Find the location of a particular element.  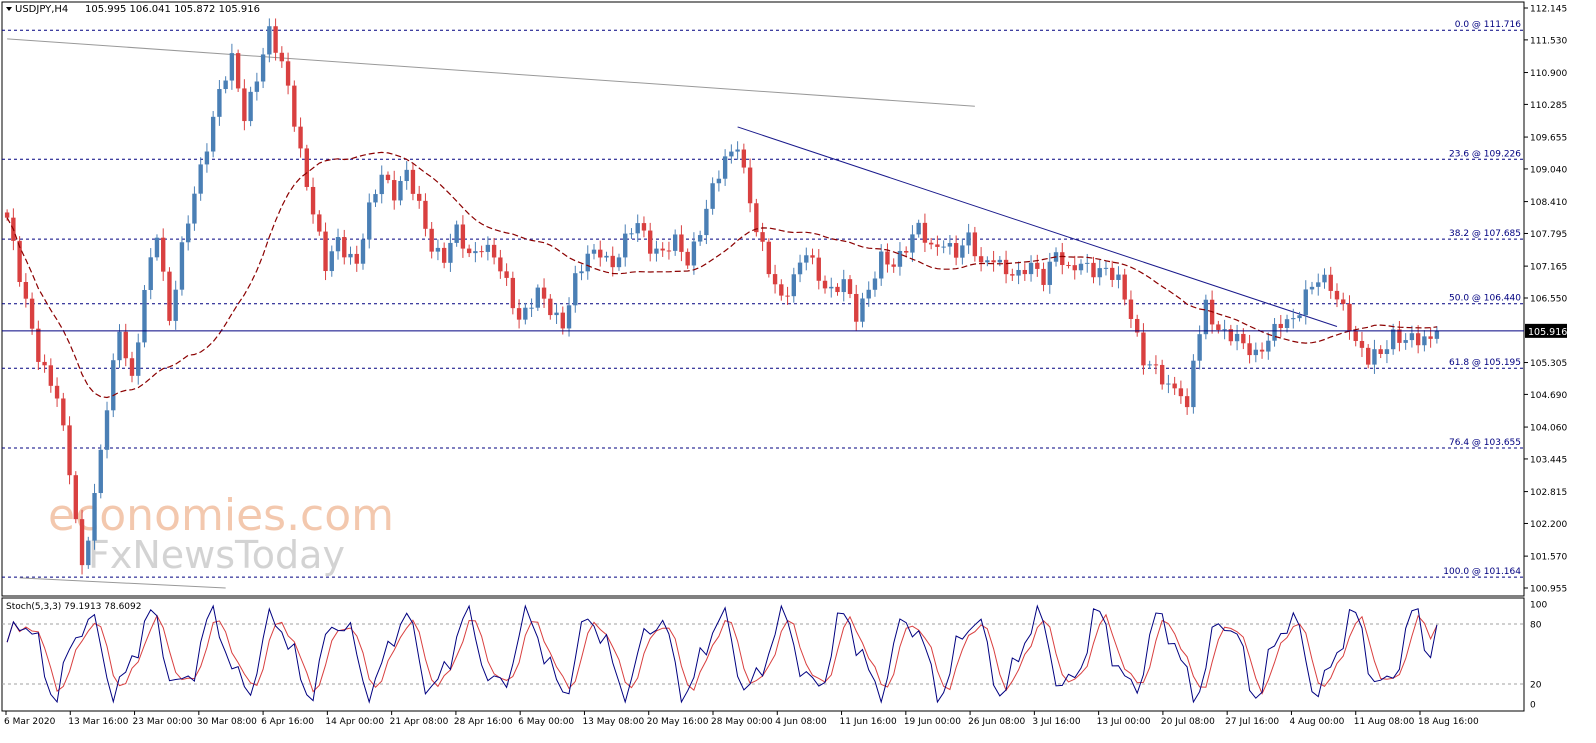

fib-label: 0.0 @ 111.716 is located at coordinates (1488, 25).